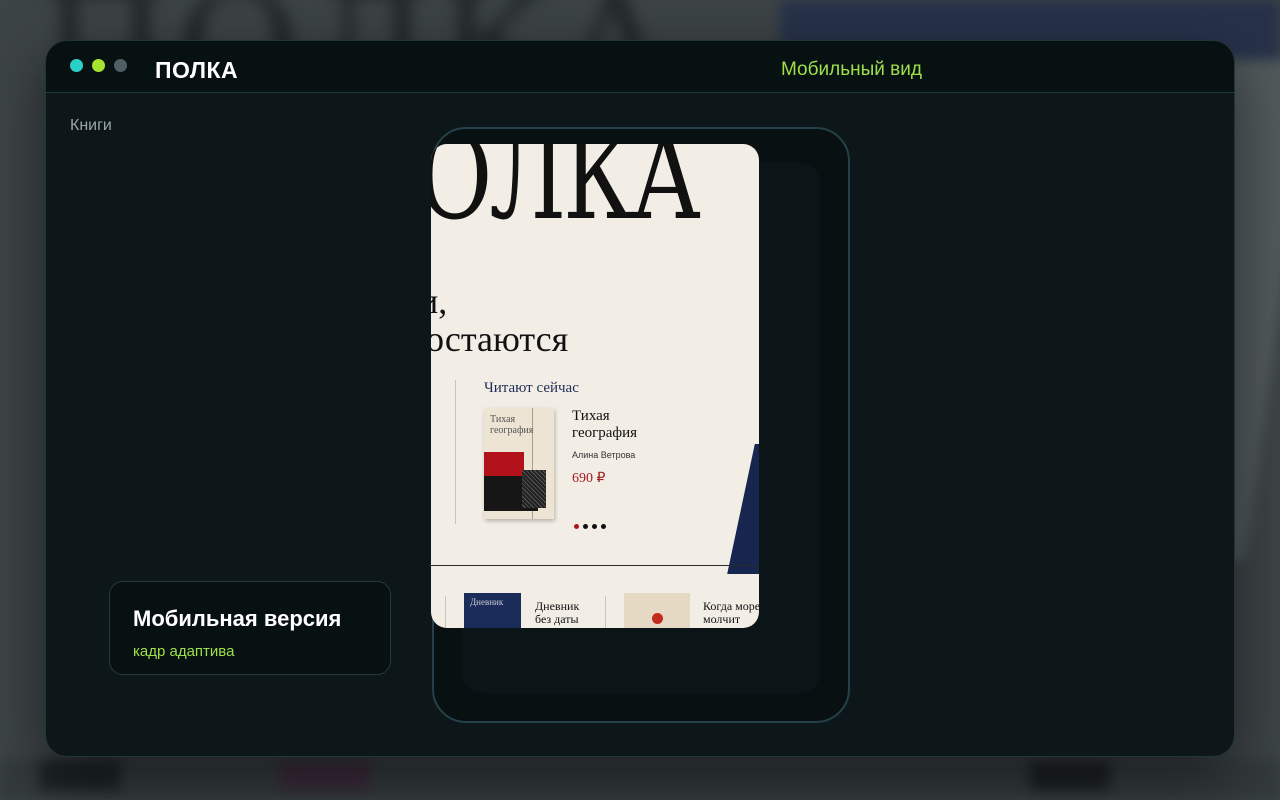  What do you see at coordinates (76, 65) in the screenshot?
I see `window-close-button` at bounding box center [76, 65].